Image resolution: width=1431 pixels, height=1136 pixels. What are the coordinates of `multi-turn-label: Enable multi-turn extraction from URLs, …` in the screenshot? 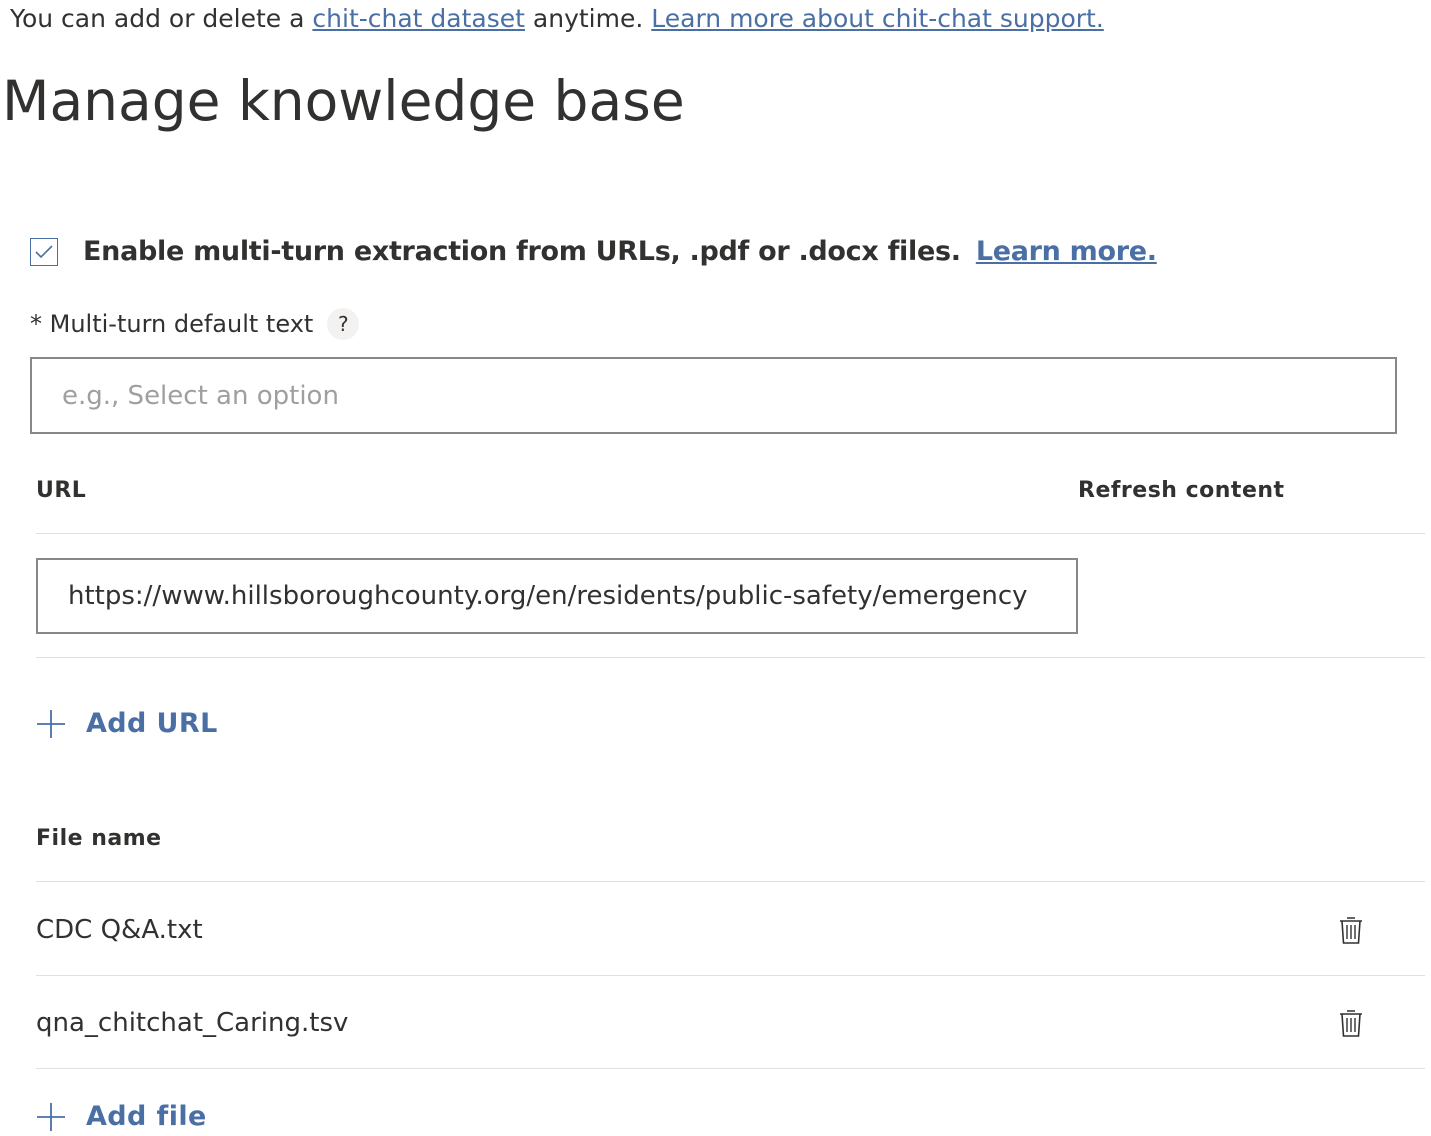 It's located at (620, 251).